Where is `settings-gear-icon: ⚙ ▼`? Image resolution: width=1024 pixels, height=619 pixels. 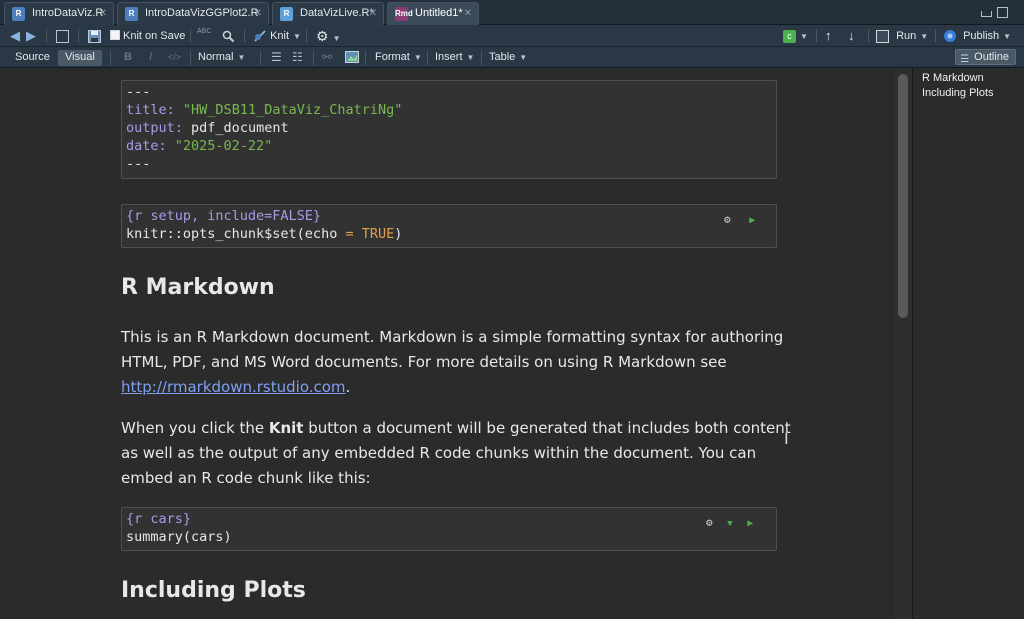 settings-gear-icon: ⚙ ▼ is located at coordinates (328, 36).